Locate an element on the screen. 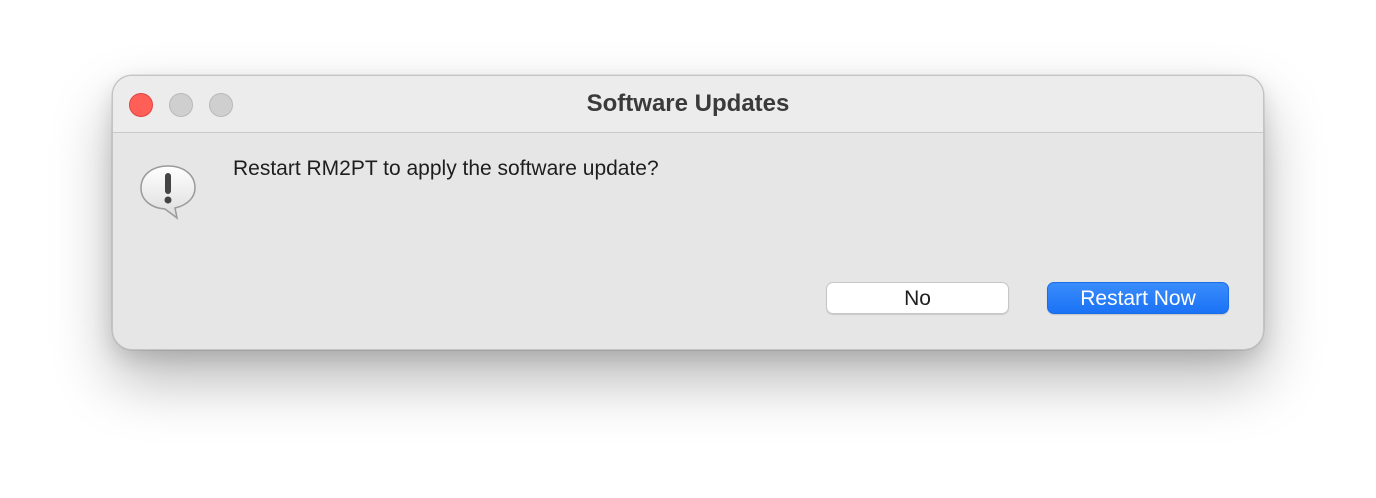 Image resolution: width=1376 pixels, height=498 pixels. window-title: Software Updates is located at coordinates (688, 103).